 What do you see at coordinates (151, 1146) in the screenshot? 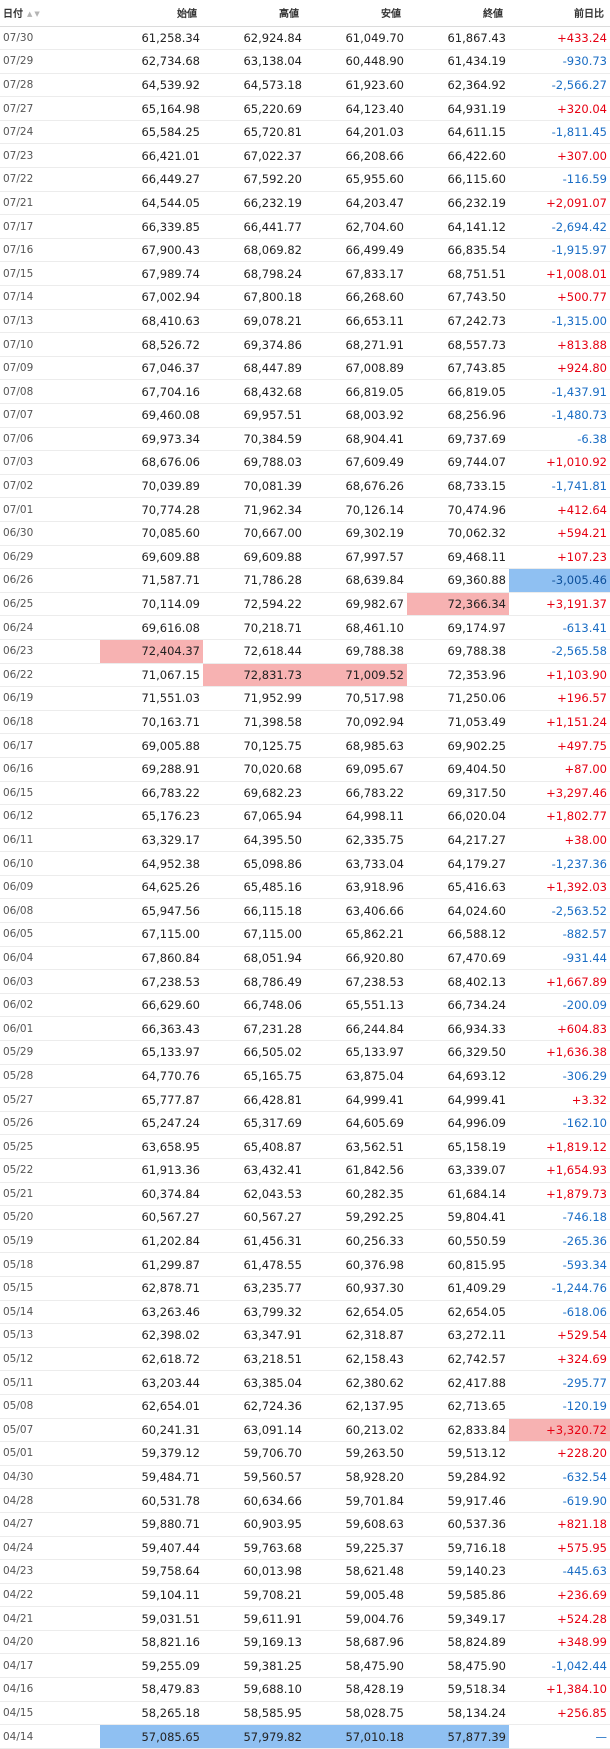
I see `open-cell: 63,658.95` at bounding box center [151, 1146].